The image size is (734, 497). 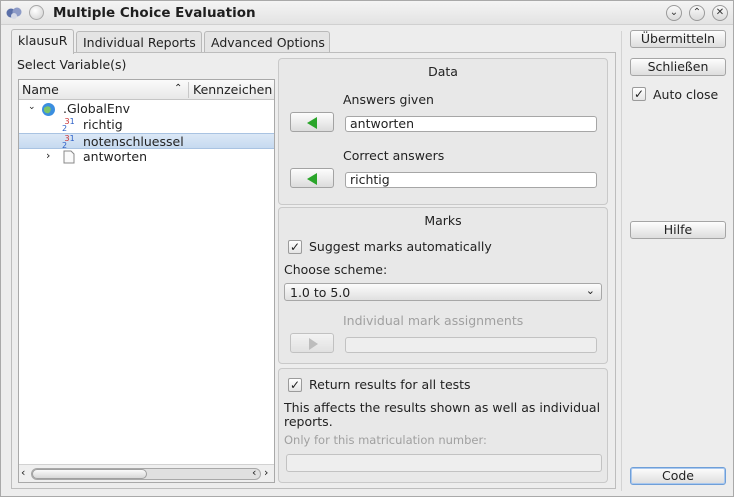 What do you see at coordinates (678, 67) in the screenshot?
I see `close-button: Schließen` at bounding box center [678, 67].